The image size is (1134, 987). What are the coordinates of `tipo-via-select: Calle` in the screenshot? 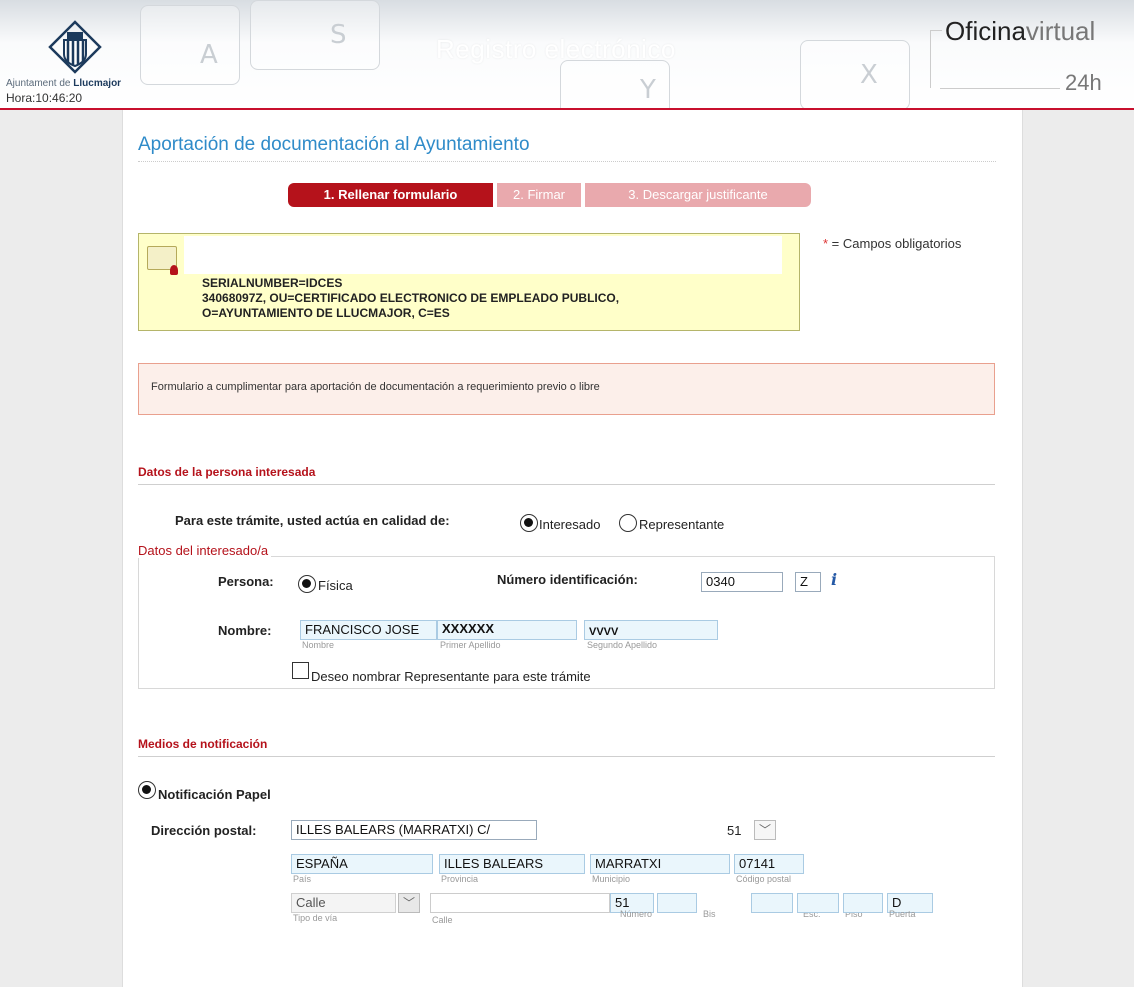 It's located at (343, 903).